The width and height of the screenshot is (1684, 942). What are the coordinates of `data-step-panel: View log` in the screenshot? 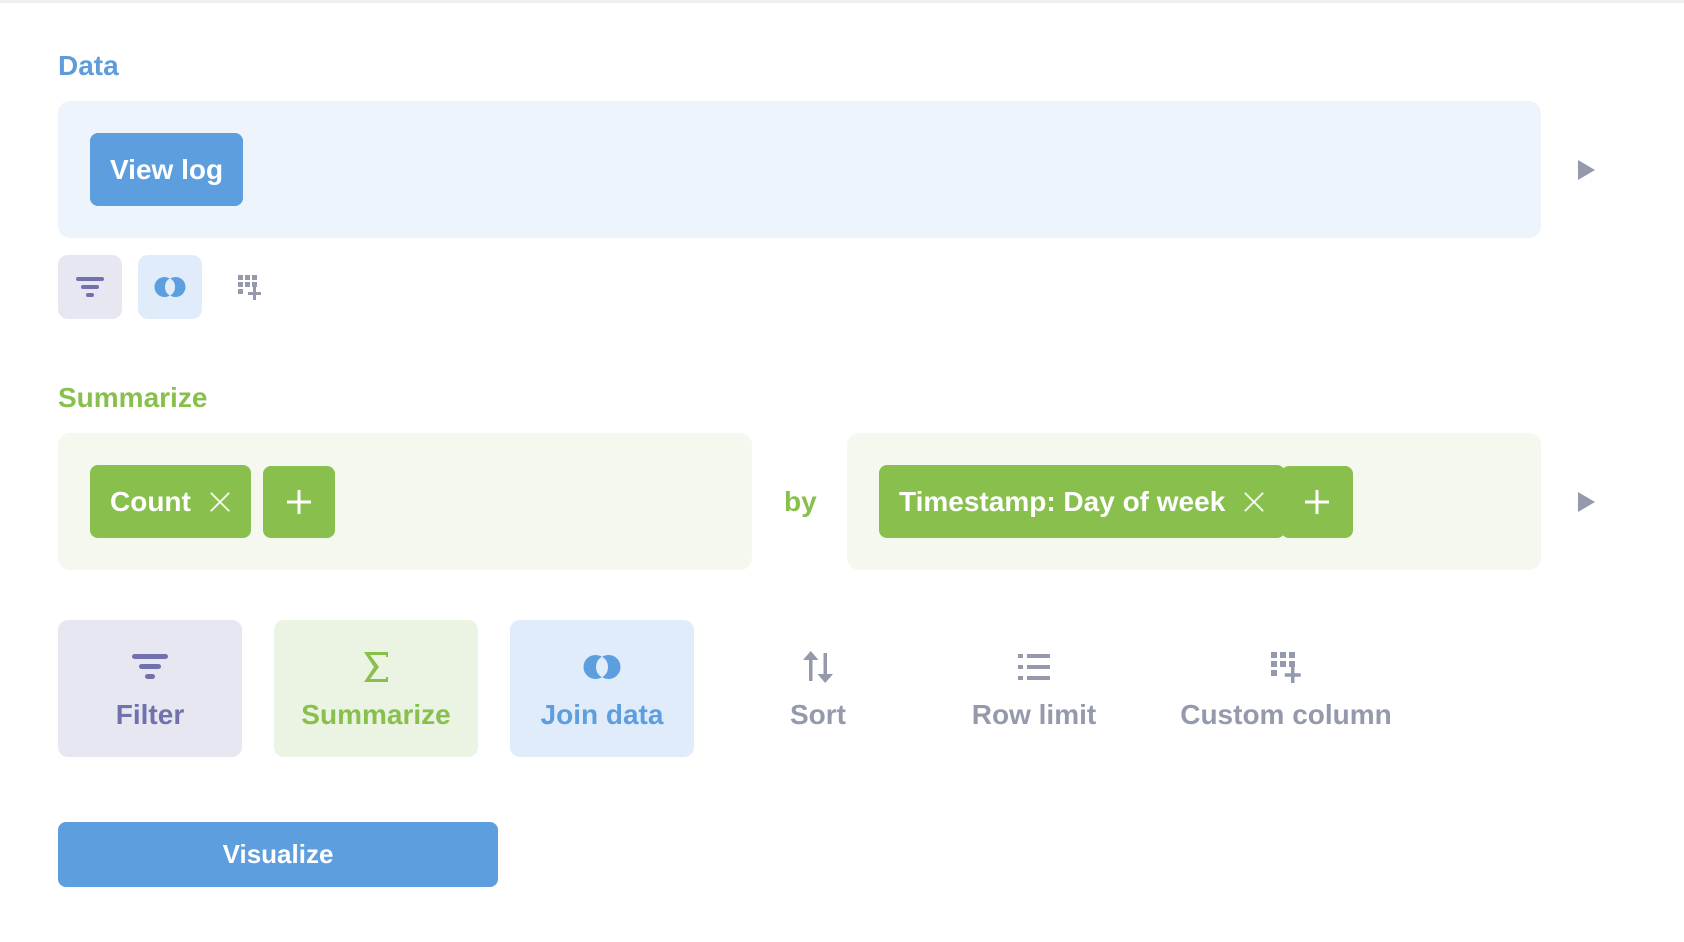 It's located at (799, 169).